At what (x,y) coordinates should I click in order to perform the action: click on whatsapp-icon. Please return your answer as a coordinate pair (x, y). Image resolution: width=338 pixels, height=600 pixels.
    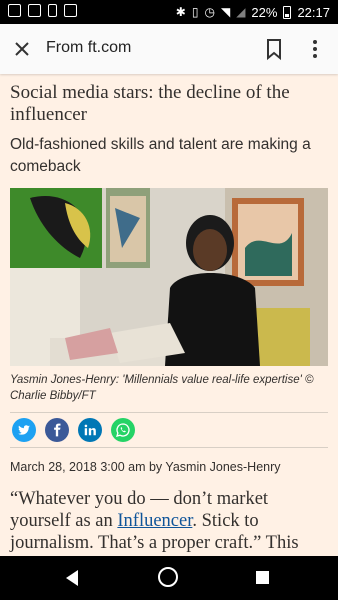
    Looking at the image, I should click on (123, 430).